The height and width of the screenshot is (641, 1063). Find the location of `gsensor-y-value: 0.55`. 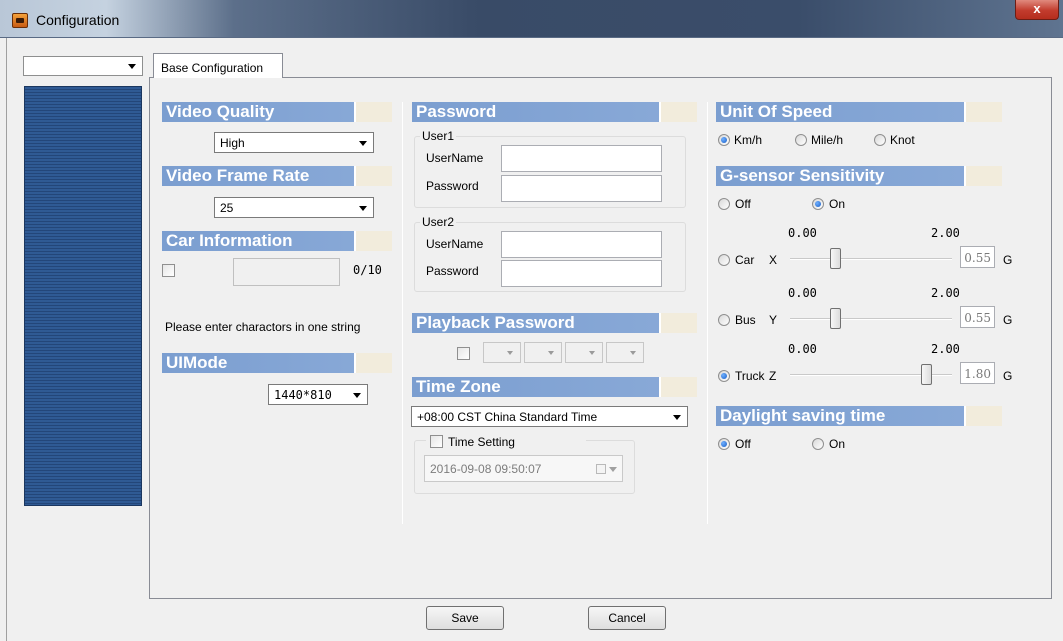

gsensor-y-value: 0.55 is located at coordinates (977, 317).